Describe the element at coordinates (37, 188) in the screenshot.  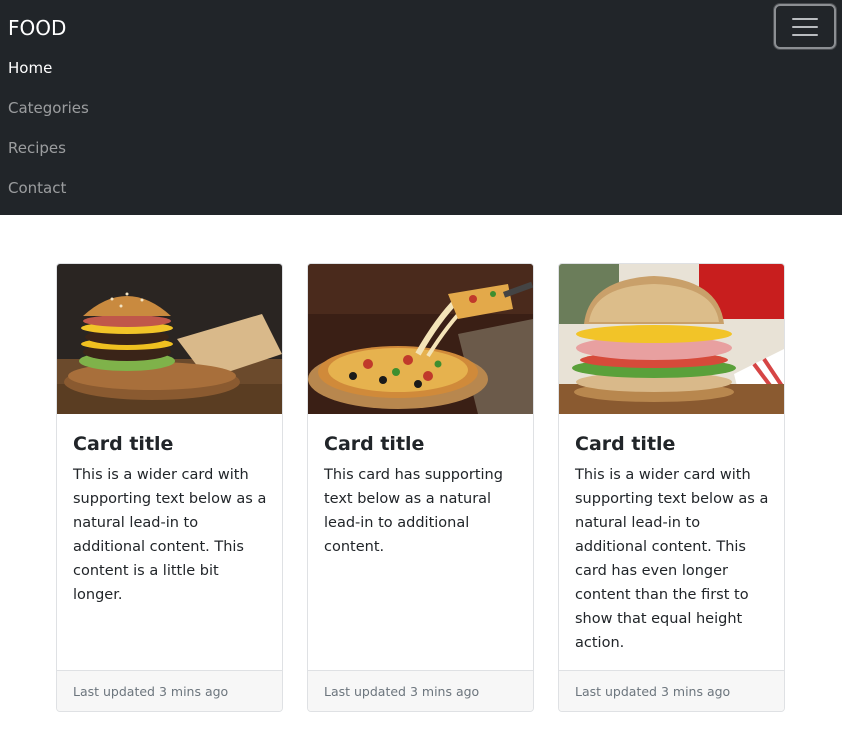
I see `nav-link-contact: Contact` at that location.